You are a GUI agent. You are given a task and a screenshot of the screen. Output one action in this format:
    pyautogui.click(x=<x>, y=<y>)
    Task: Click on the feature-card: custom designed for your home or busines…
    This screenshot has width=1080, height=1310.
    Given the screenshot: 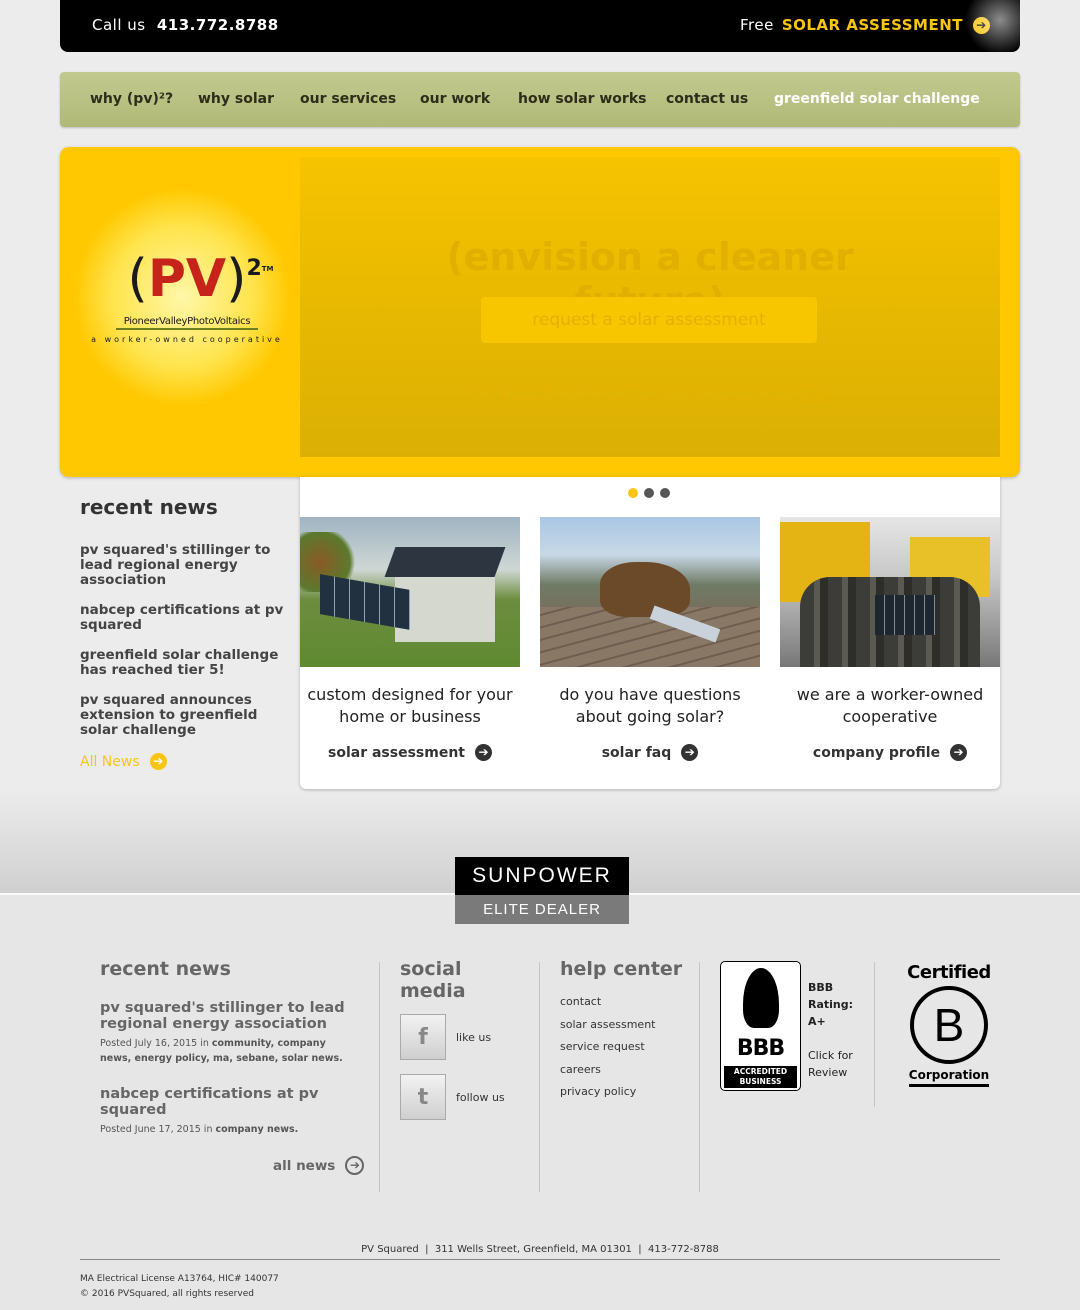 What is the action you would take?
    pyautogui.click(x=410, y=639)
    